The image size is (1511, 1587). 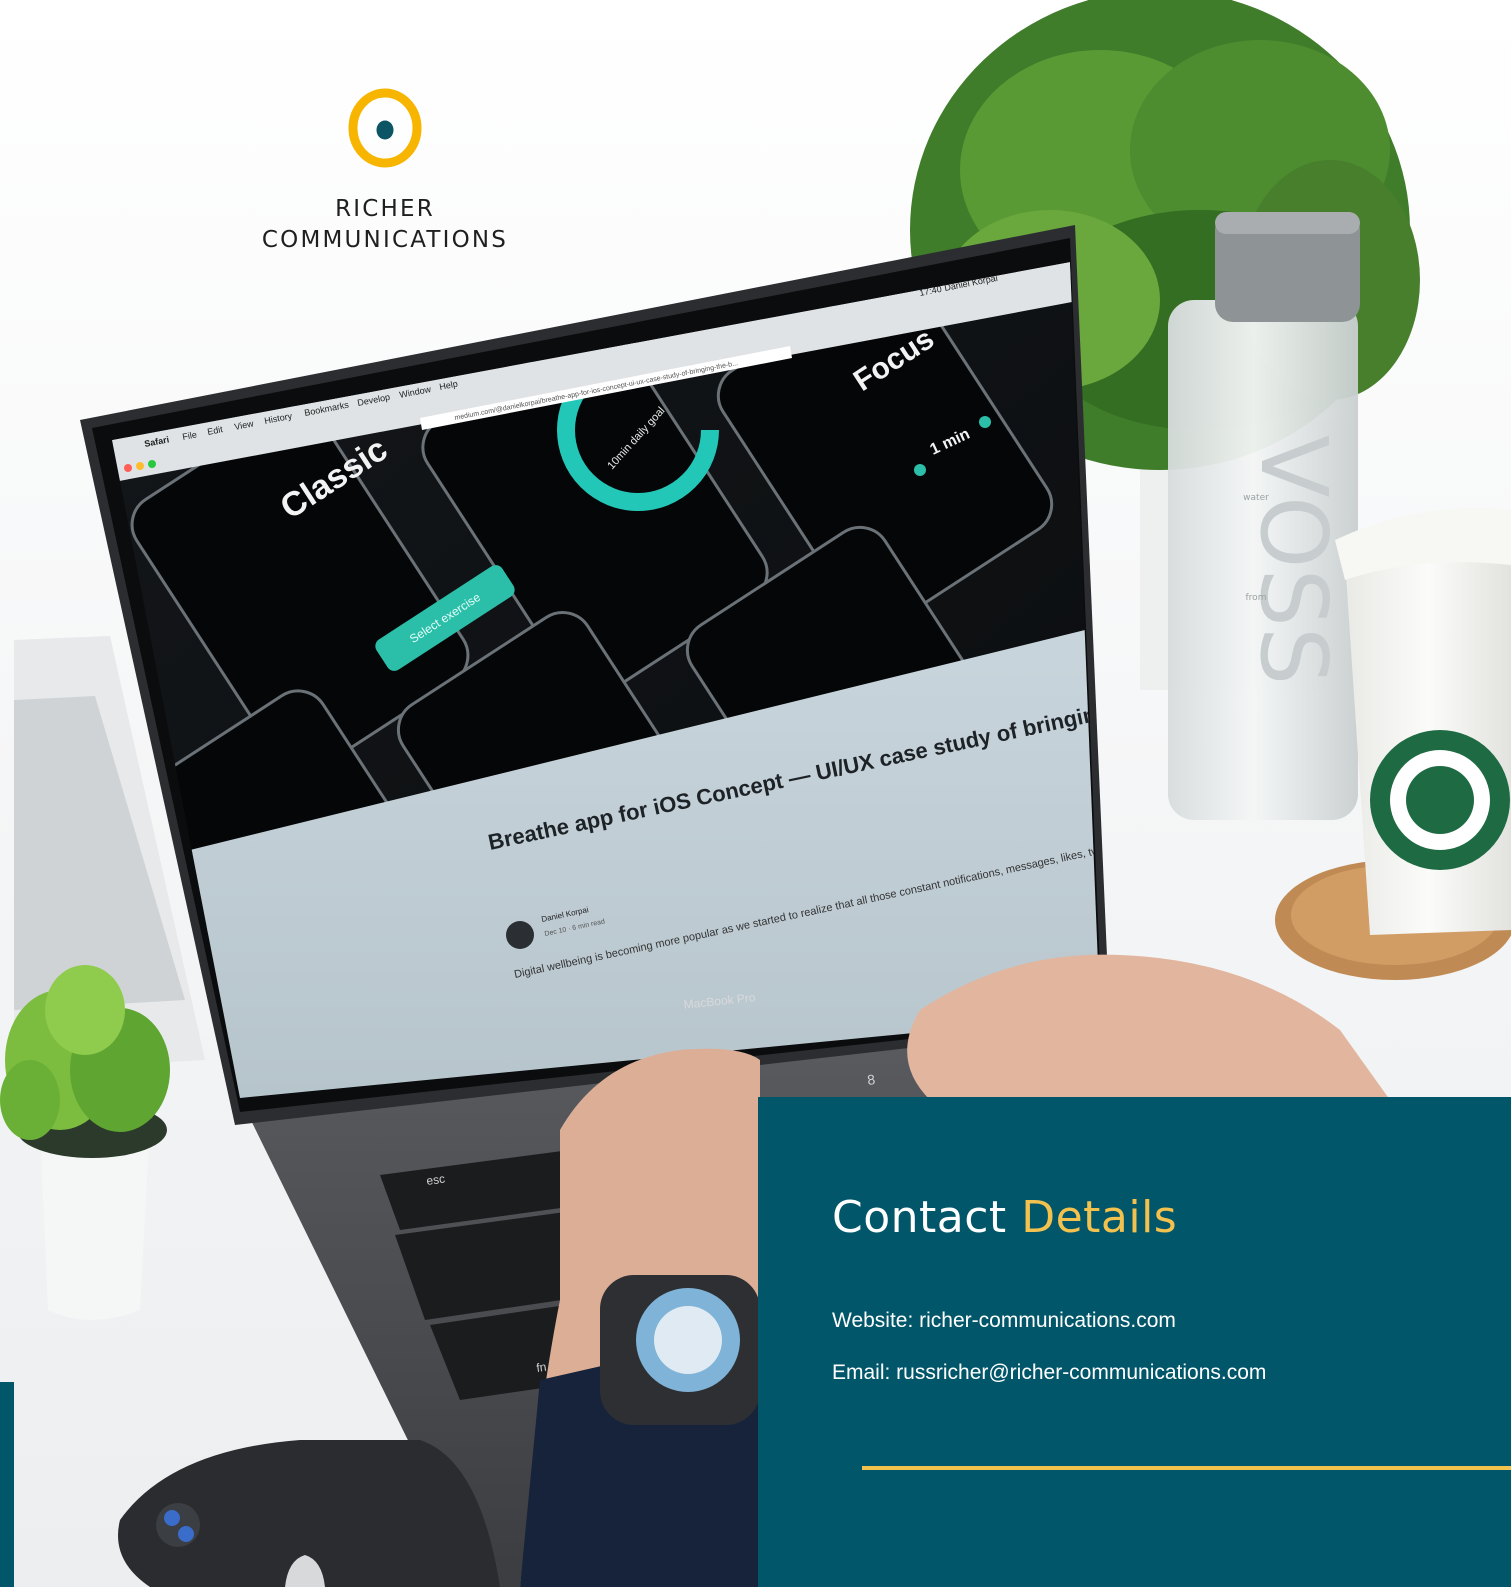 I want to click on key-esc: esc, so click(x=435, y=1180).